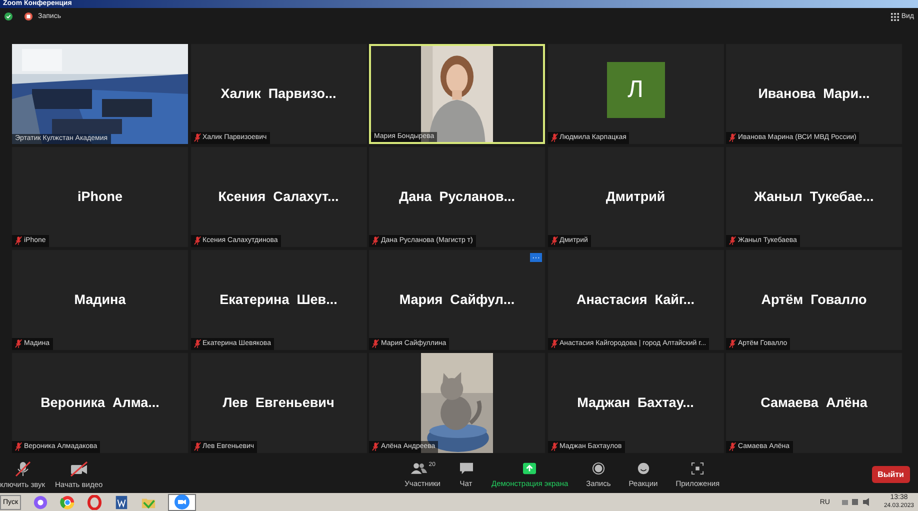 The height and width of the screenshot is (511, 918). I want to click on browser-icon, so click(68, 502).